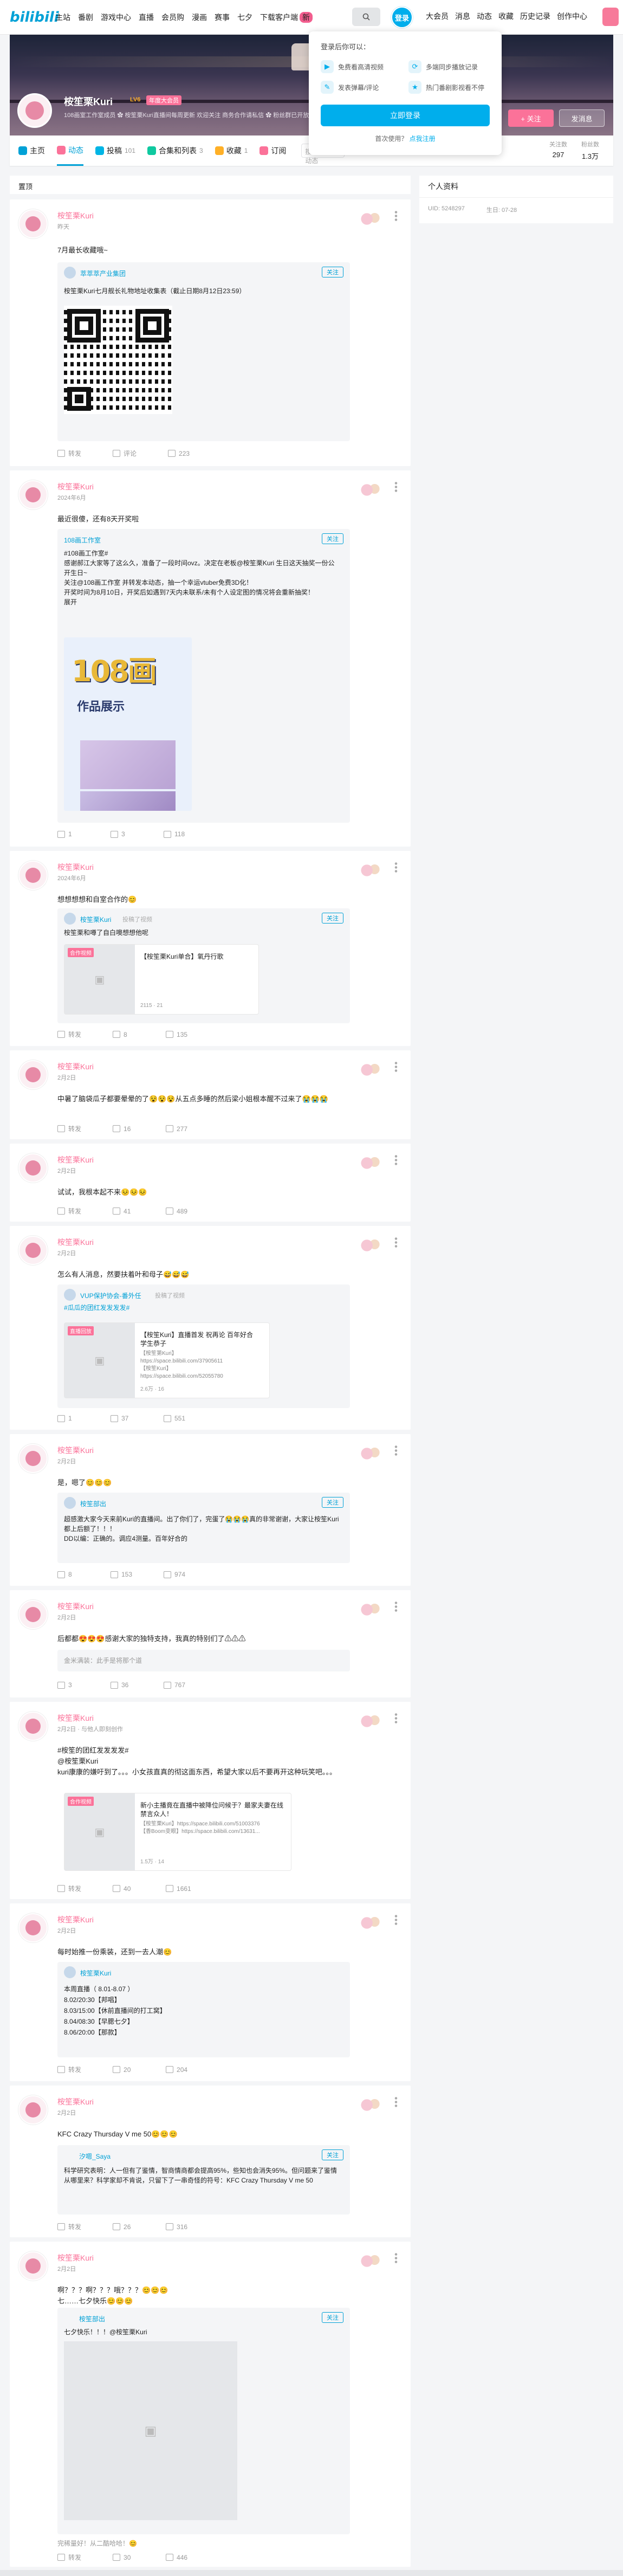  Describe the element at coordinates (176, 1034) in the screenshot. I see `like-button: 135` at that location.